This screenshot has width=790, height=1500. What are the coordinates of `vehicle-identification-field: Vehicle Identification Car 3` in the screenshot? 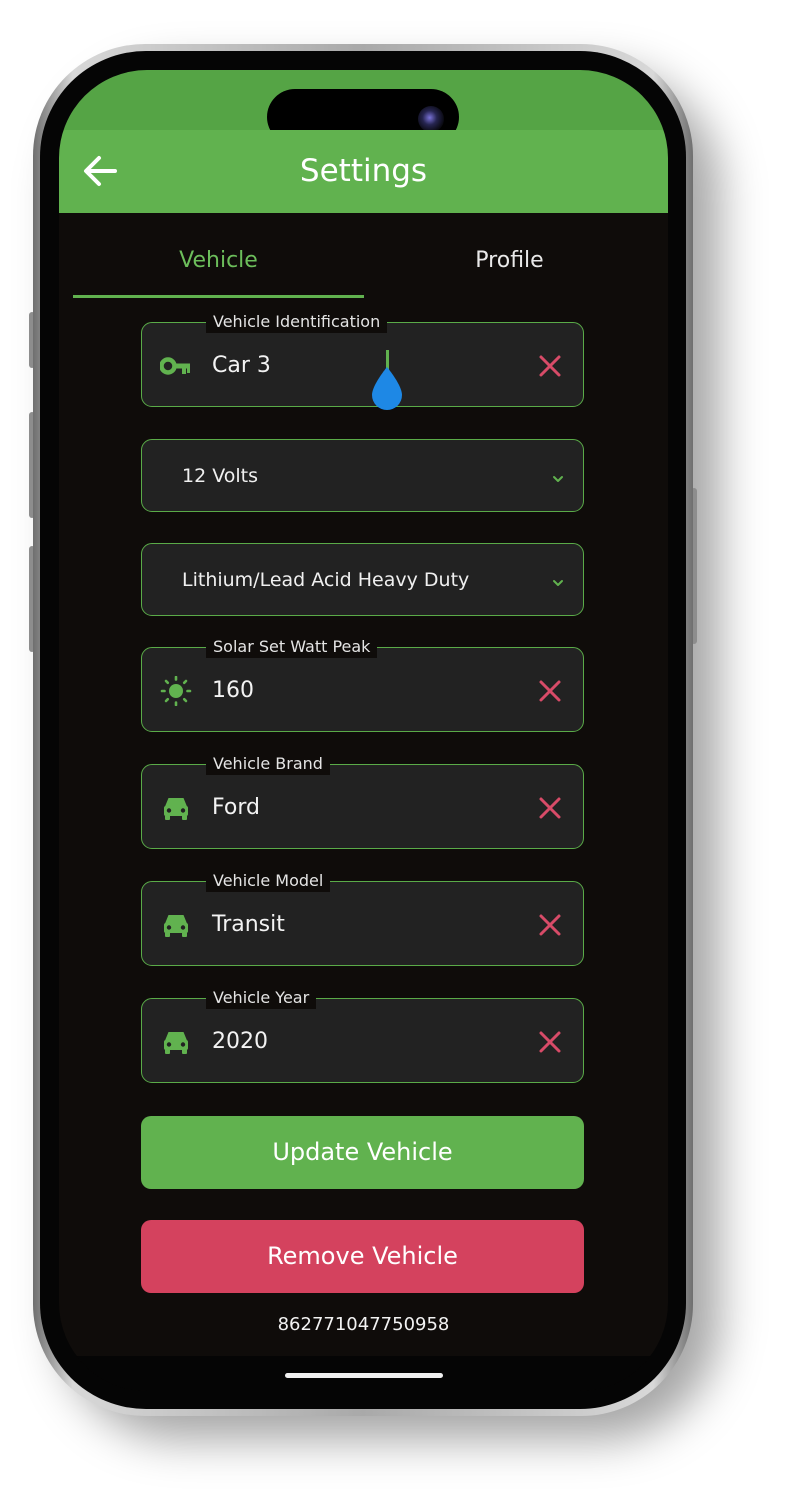 It's located at (362, 360).